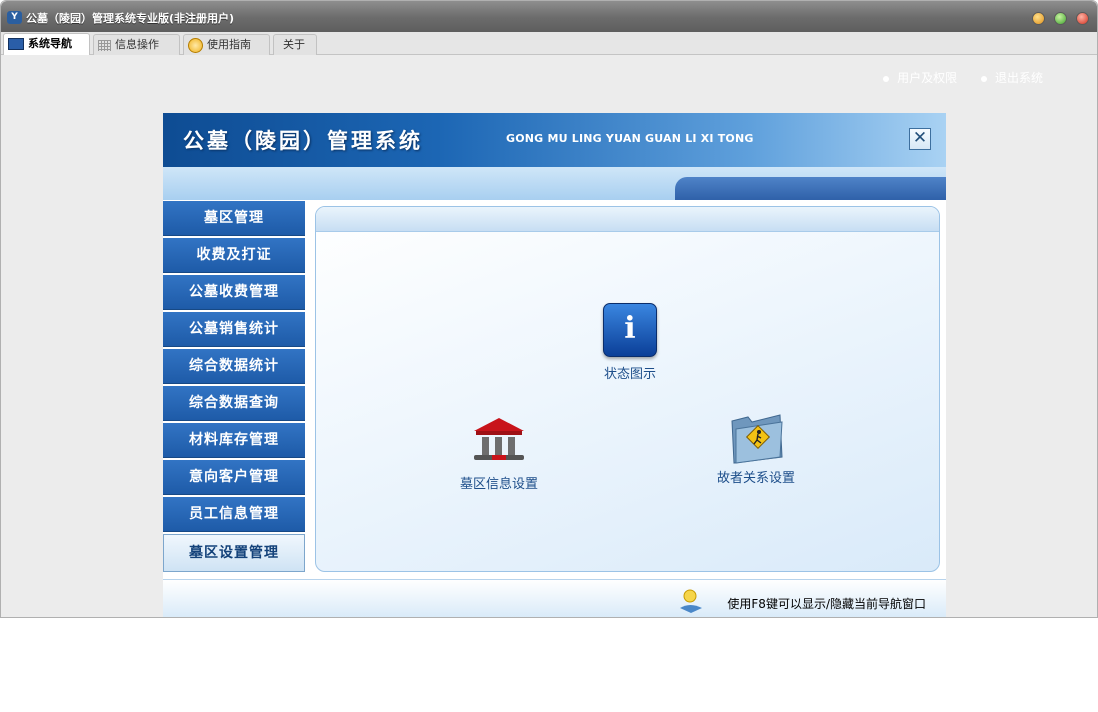 Image resolution: width=1098 pixels, height=712 pixels. Describe the element at coordinates (1038, 18) in the screenshot. I see `minimize-button` at that location.